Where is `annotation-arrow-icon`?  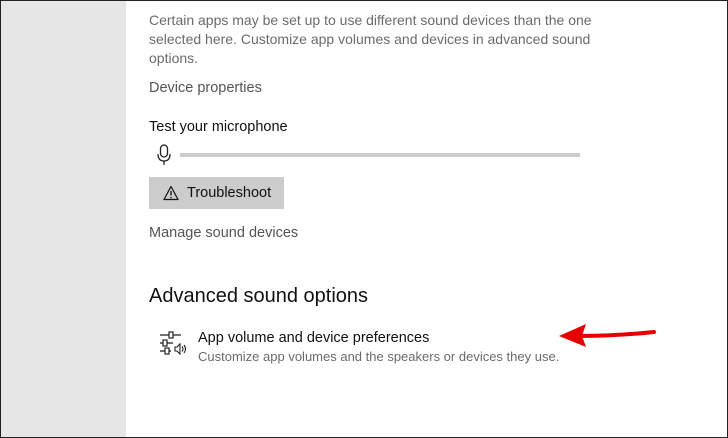
annotation-arrow-icon is located at coordinates (607, 335).